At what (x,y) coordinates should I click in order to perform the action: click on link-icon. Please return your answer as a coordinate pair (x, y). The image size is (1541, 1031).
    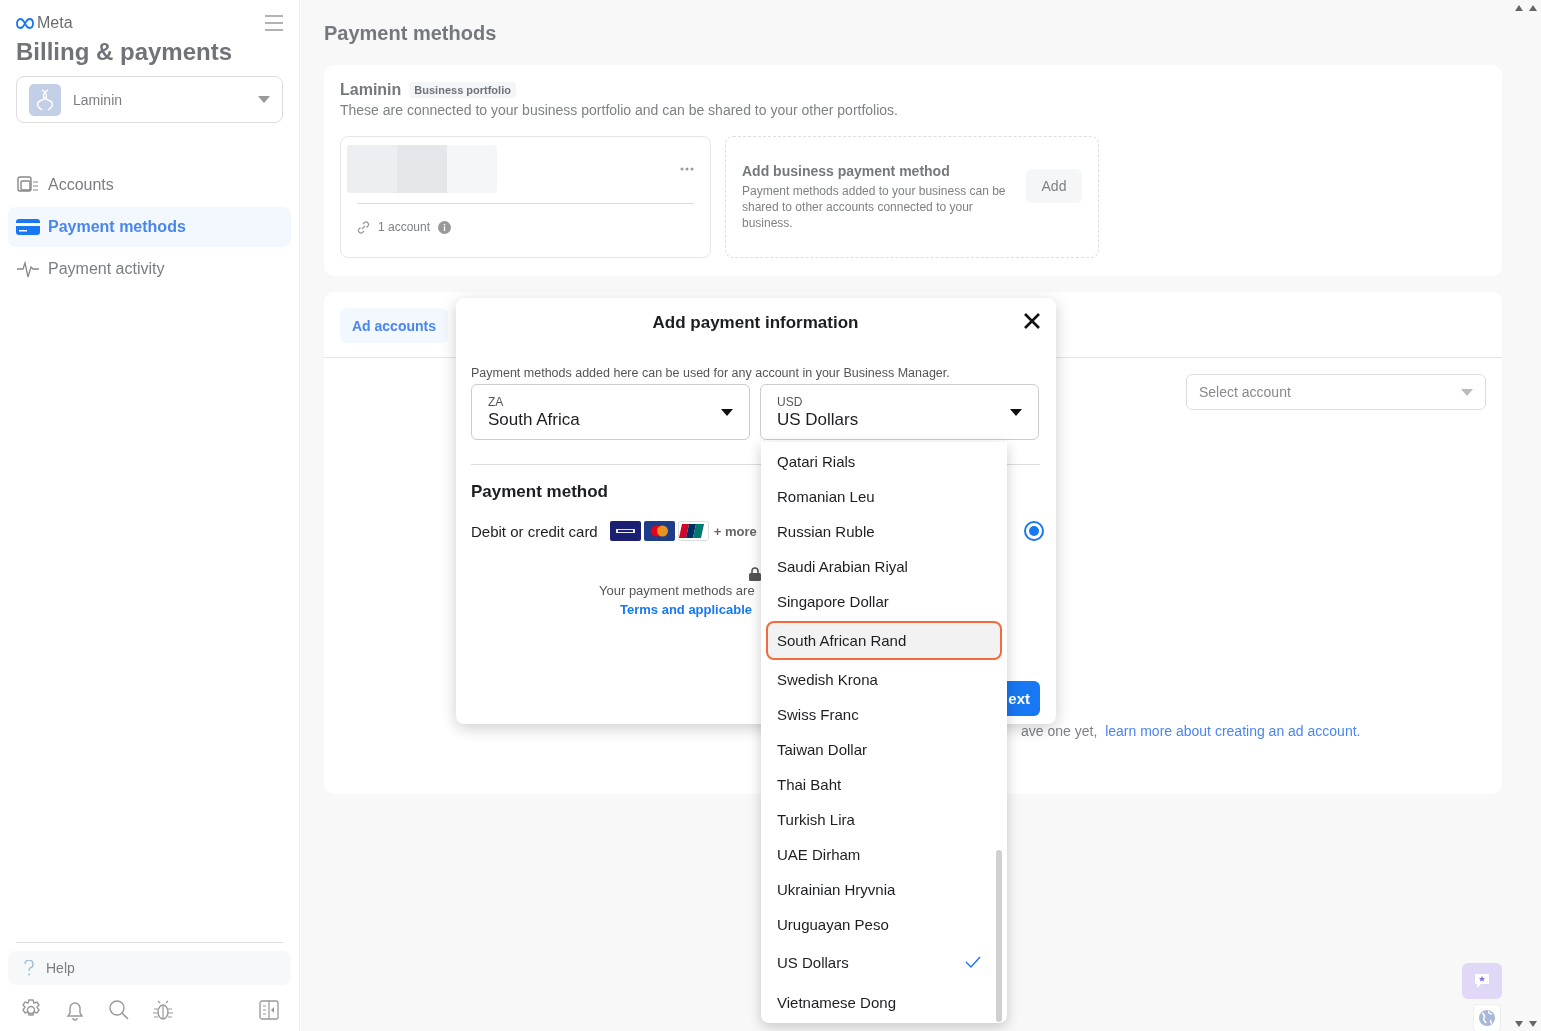
    Looking at the image, I should click on (363, 227).